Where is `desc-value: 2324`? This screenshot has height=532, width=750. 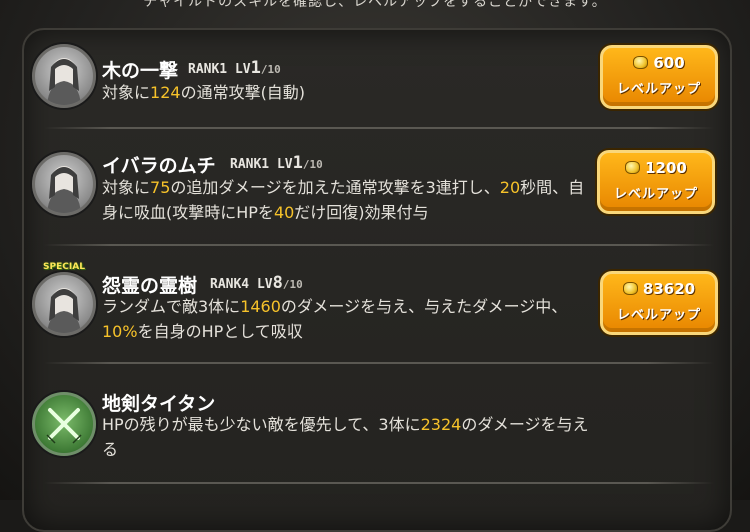 desc-value: 2324 is located at coordinates (441, 424).